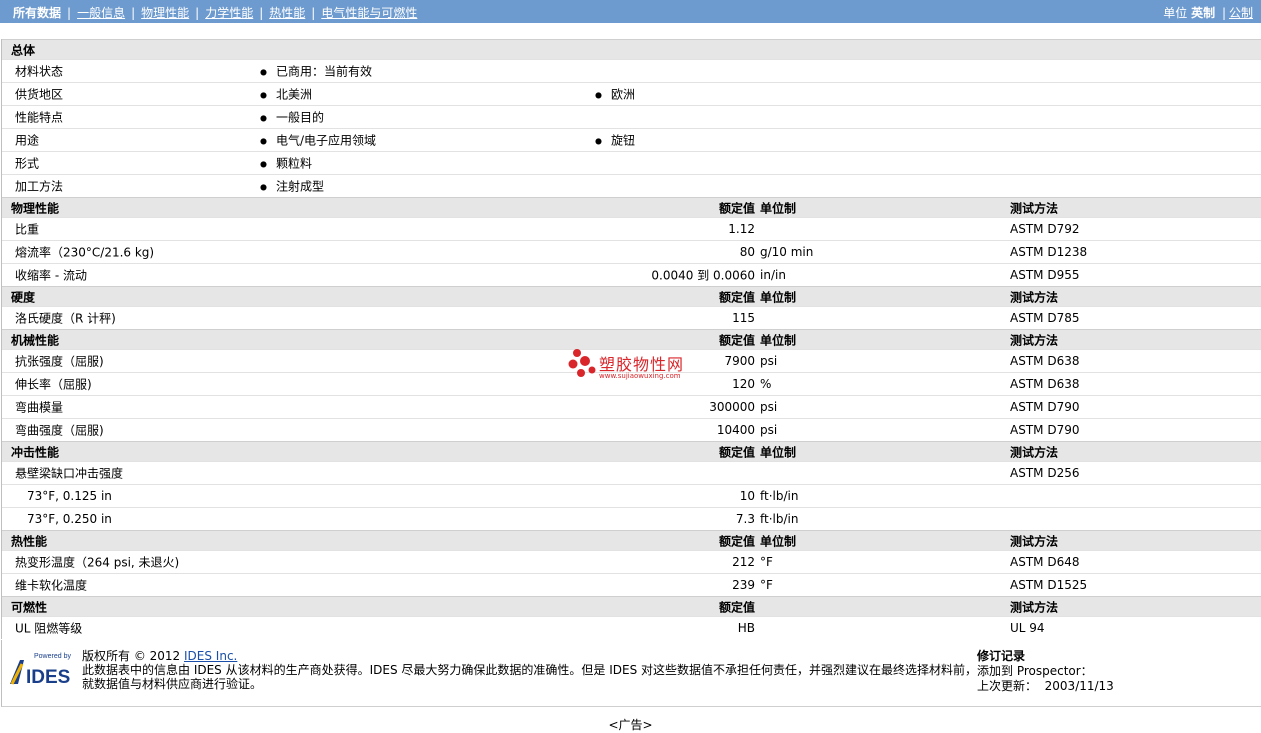  What do you see at coordinates (1035, 671) in the screenshot?
I see `revision-added: 添加到 Prospector：` at bounding box center [1035, 671].